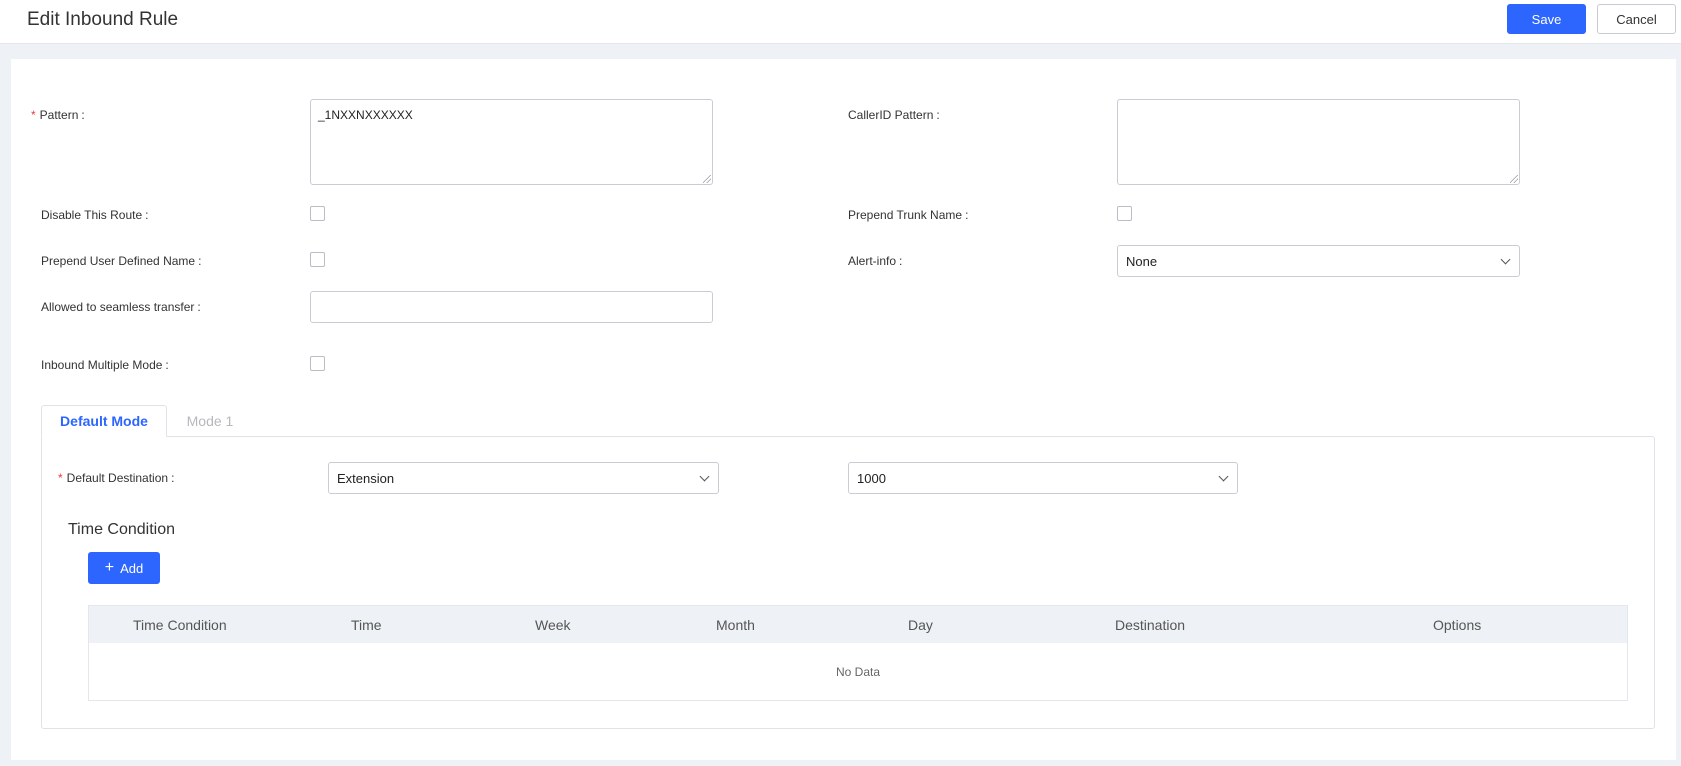  Describe the element at coordinates (523, 478) in the screenshot. I see `destination-type-select: Extension` at that location.